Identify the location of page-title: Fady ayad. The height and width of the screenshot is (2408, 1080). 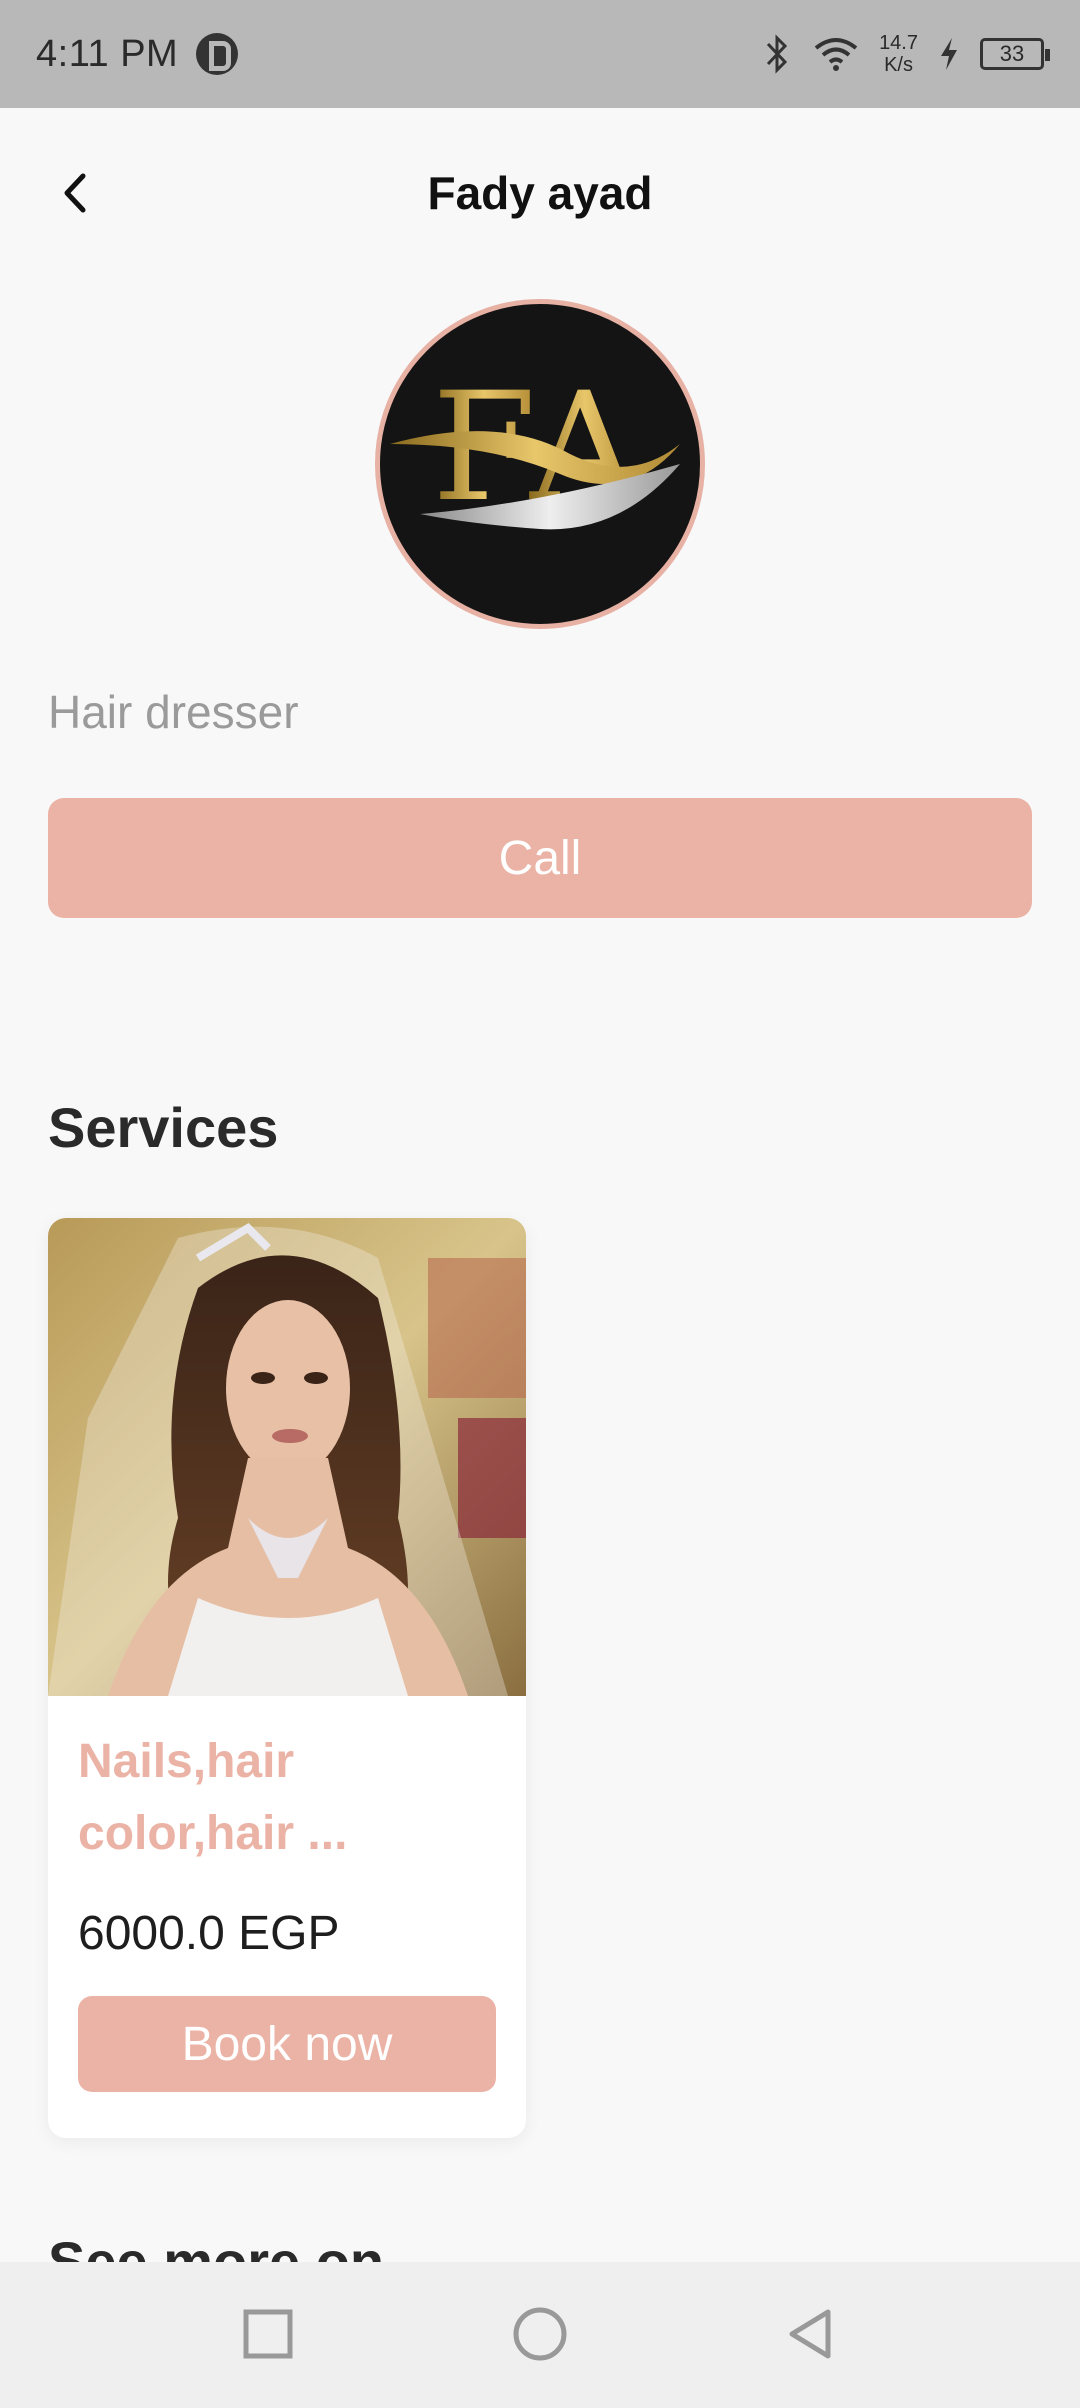
(540, 193).